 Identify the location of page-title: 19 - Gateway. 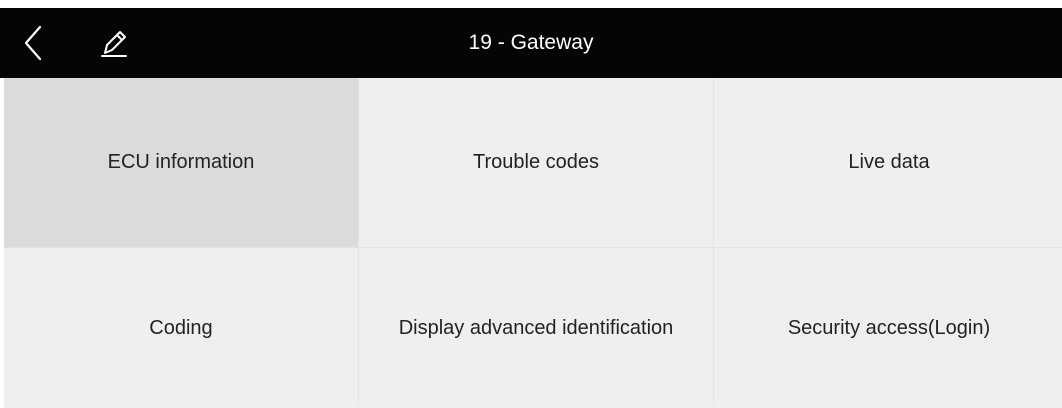
(531, 42).